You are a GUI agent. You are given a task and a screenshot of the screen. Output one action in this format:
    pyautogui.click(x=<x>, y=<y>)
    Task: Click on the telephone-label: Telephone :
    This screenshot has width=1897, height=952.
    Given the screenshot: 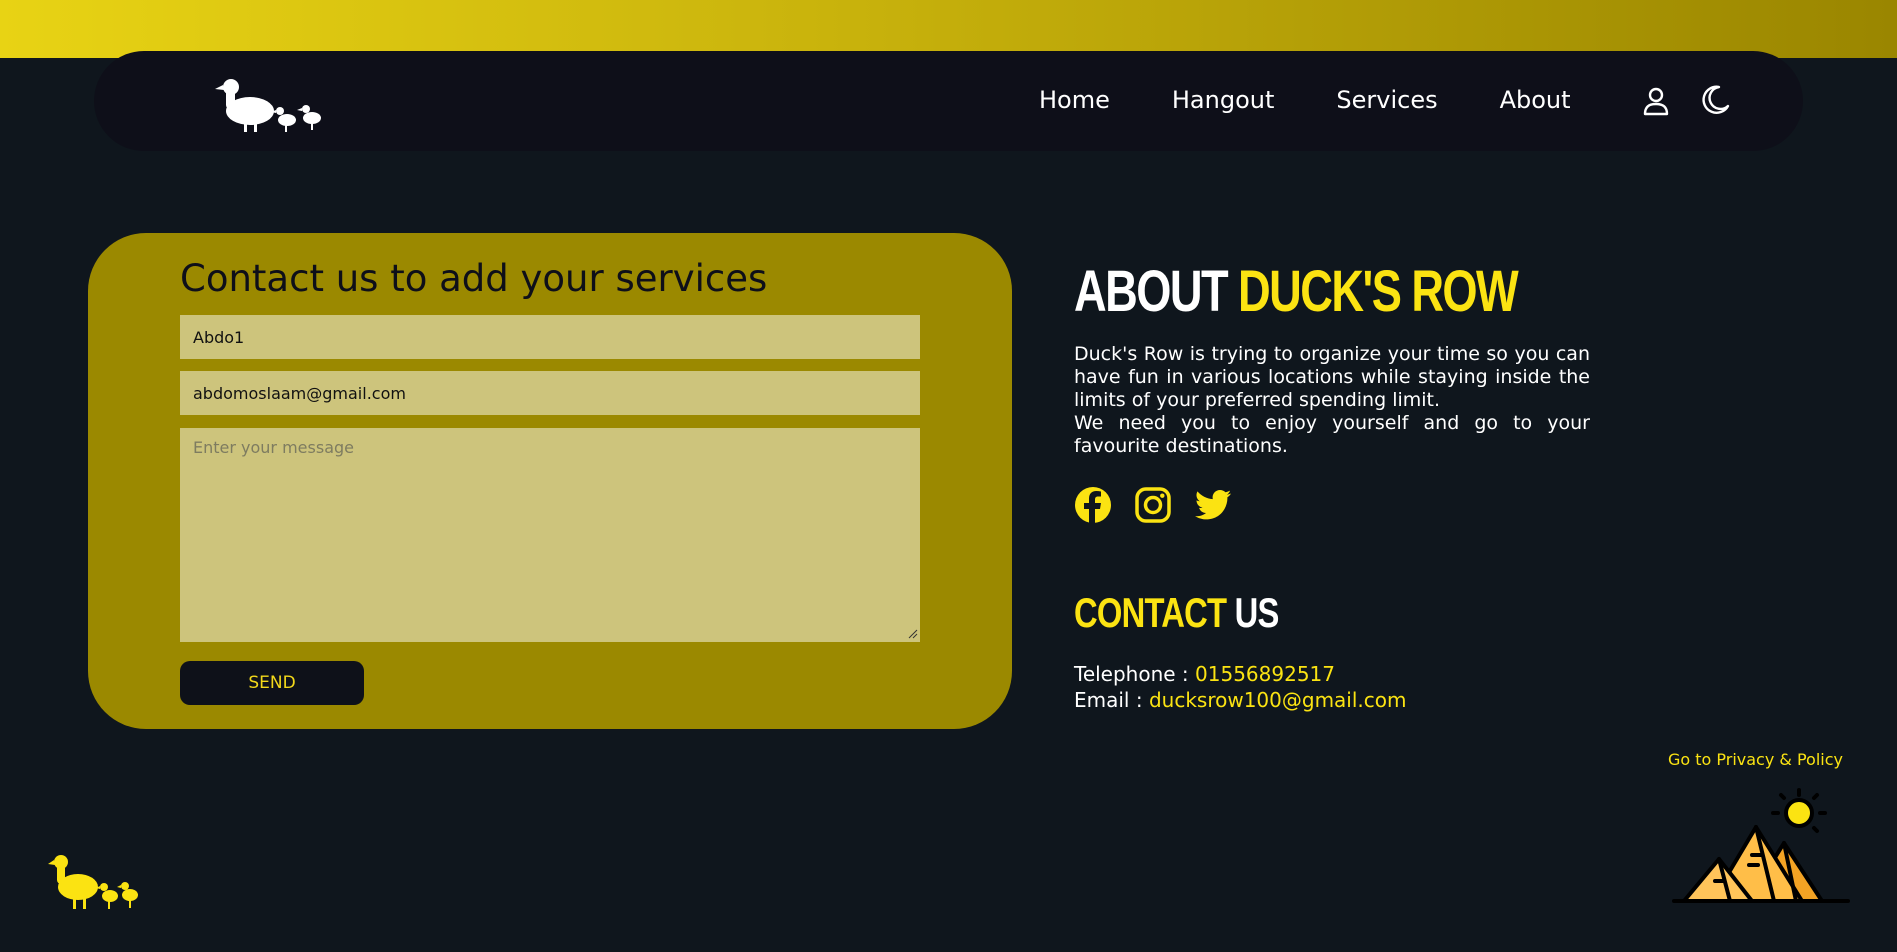 What is the action you would take?
    pyautogui.click(x=1135, y=674)
    